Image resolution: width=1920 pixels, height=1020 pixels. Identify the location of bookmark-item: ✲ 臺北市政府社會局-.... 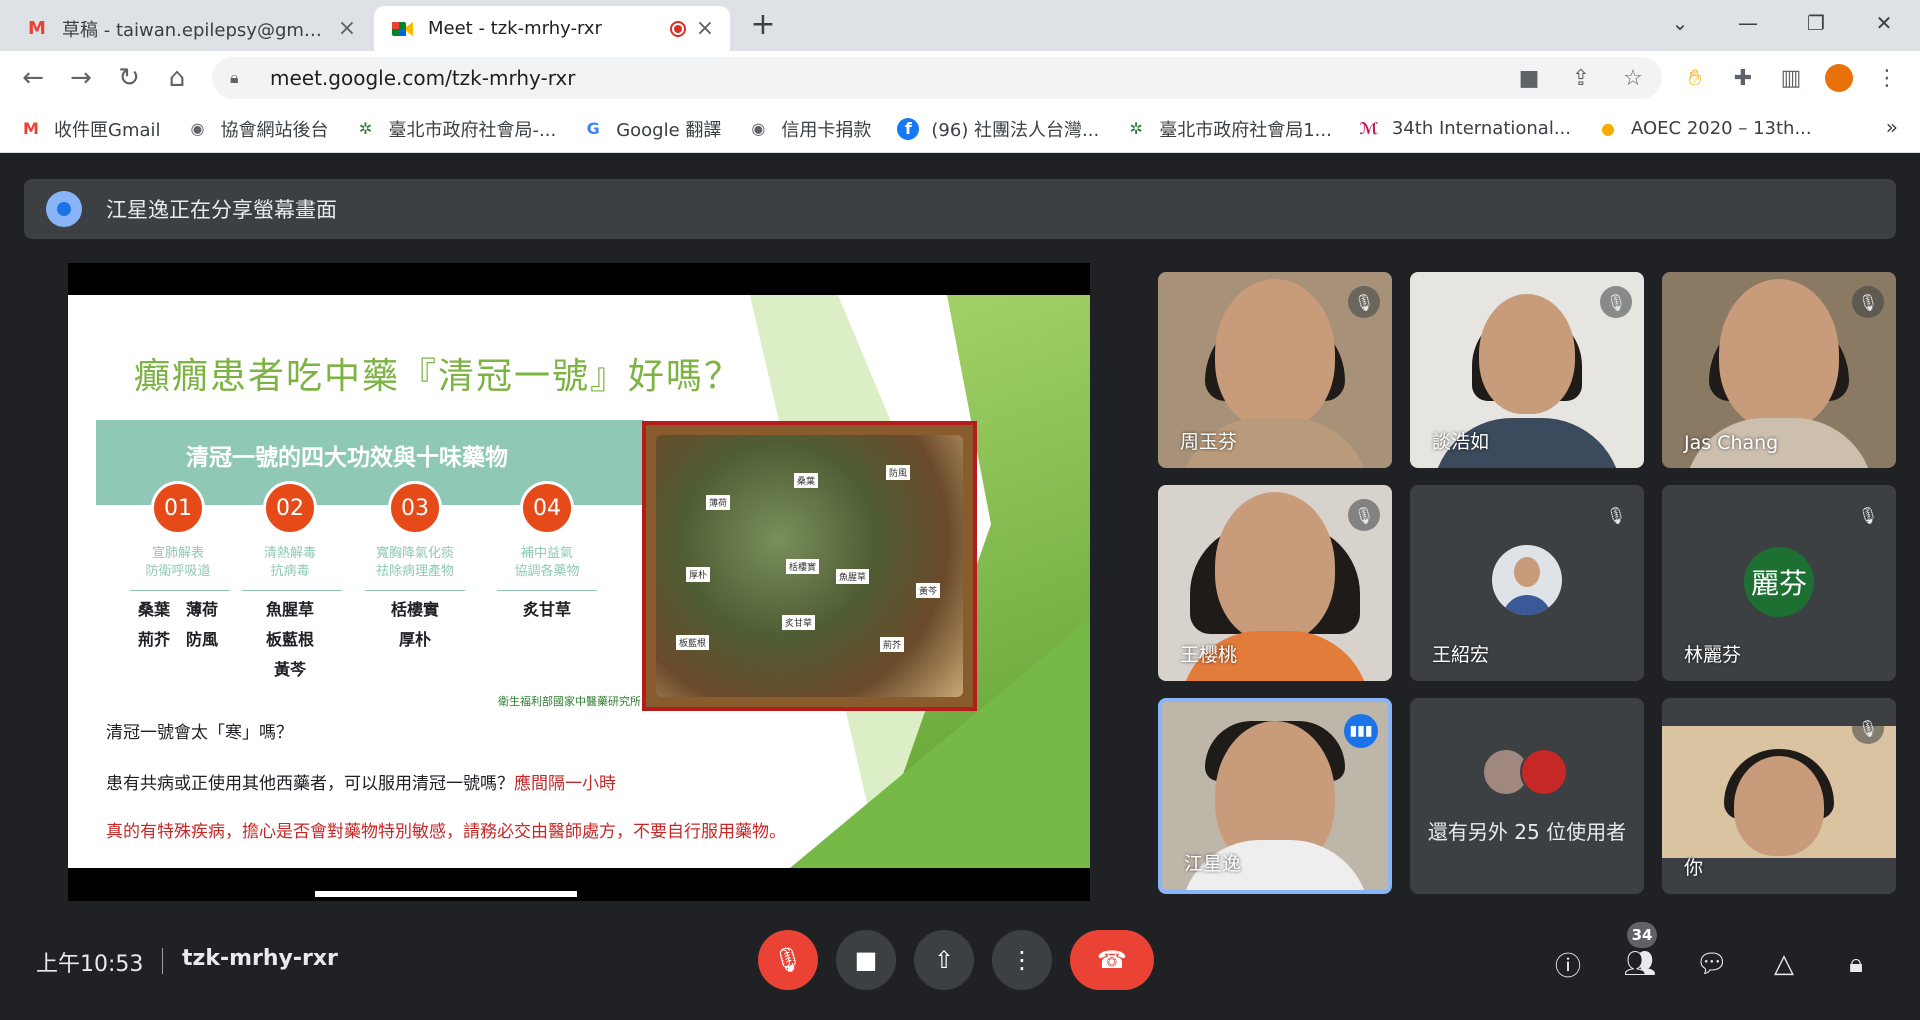
(455, 129).